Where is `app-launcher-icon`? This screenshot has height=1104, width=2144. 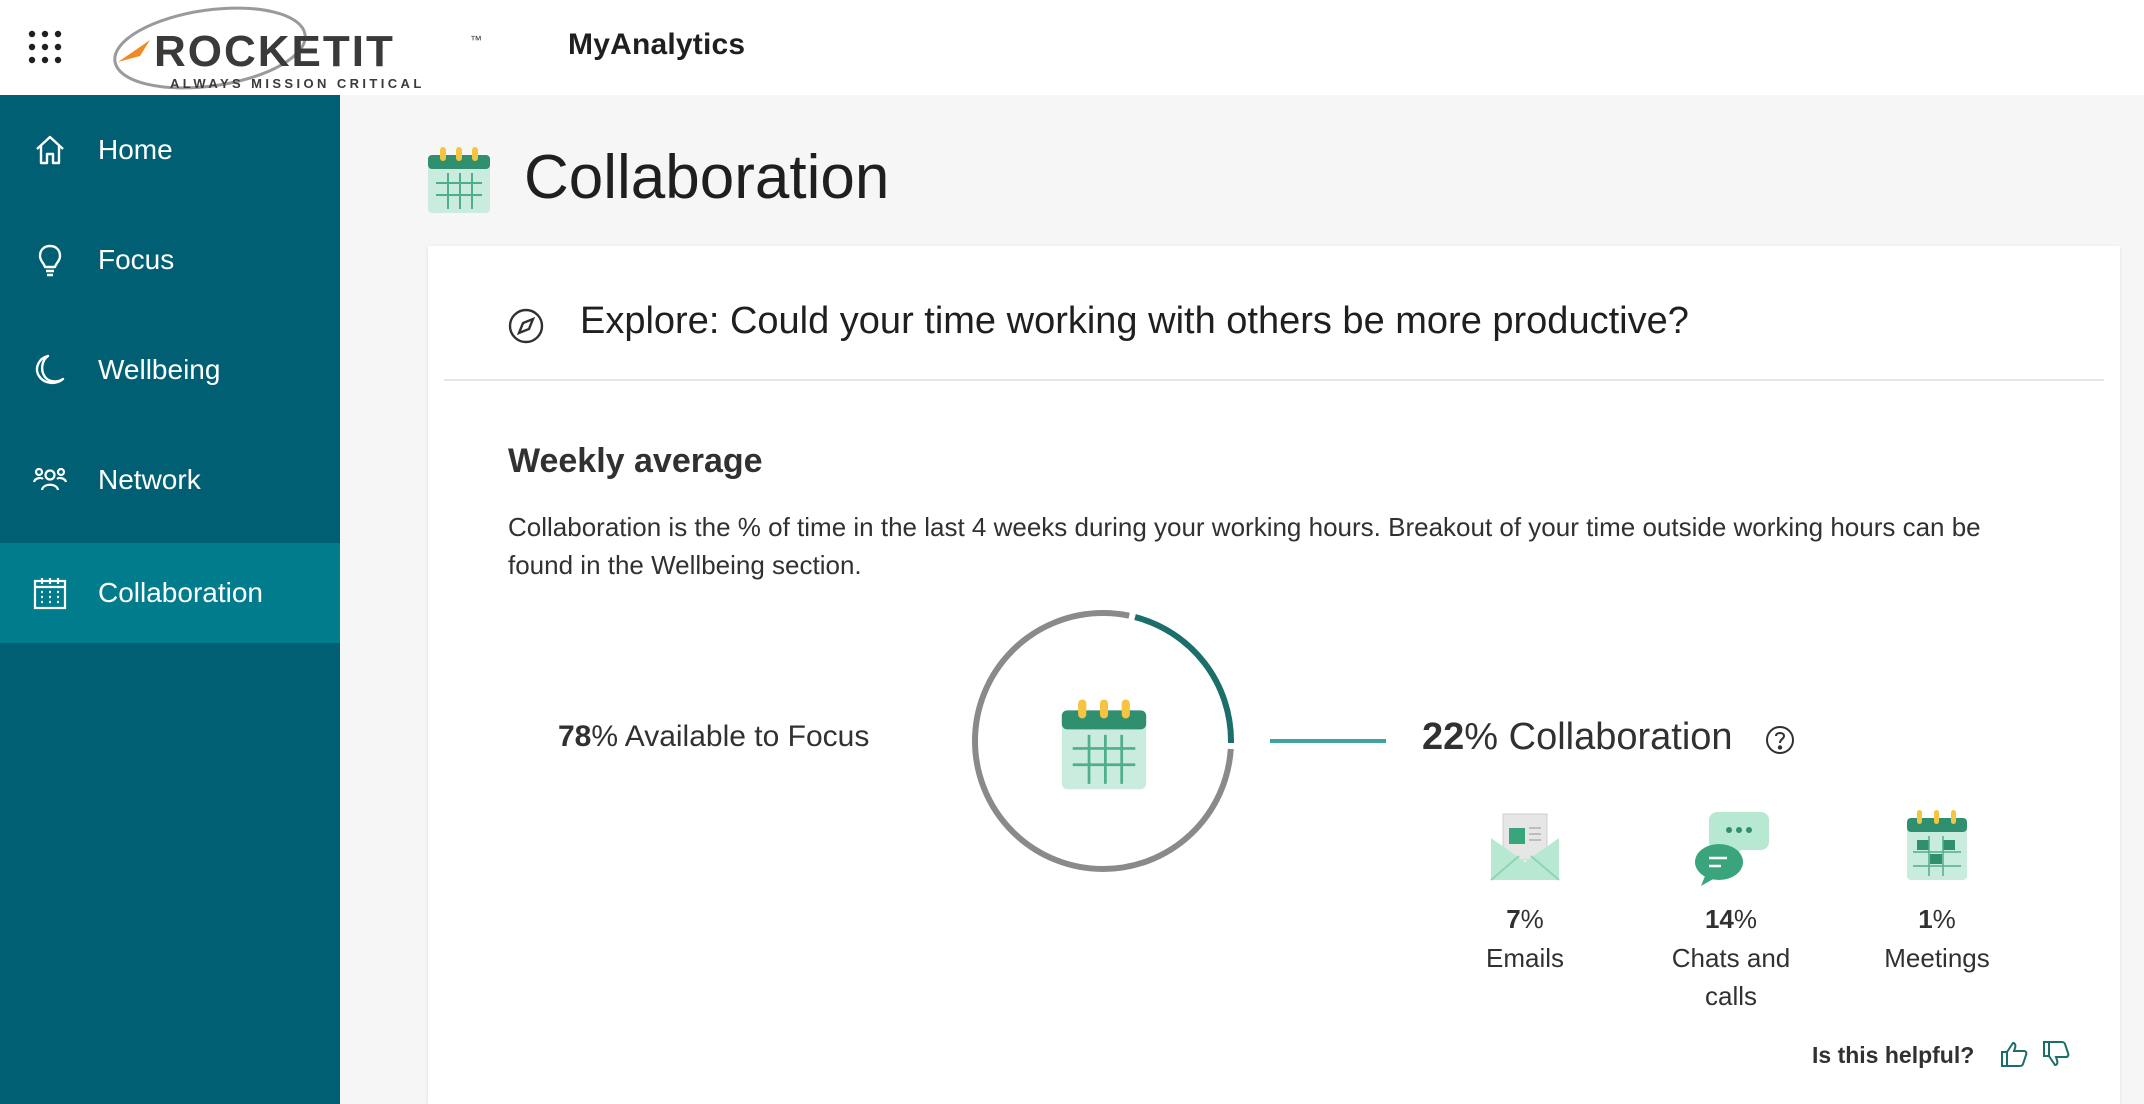
app-launcher-icon is located at coordinates (45, 47).